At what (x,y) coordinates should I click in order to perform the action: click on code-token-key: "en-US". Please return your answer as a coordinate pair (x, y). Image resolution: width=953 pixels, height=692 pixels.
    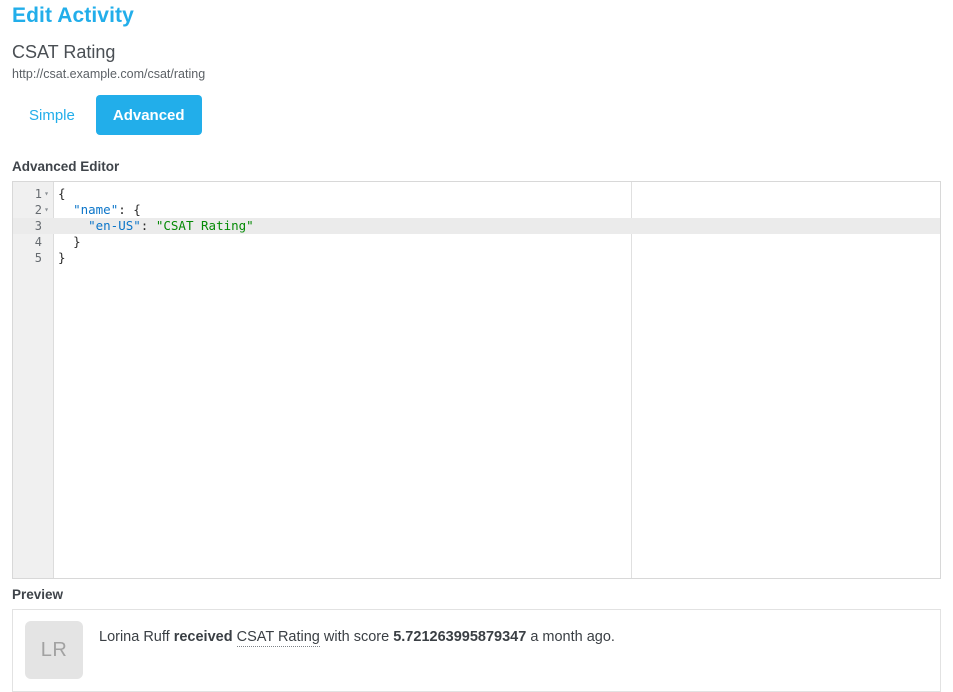
    Looking at the image, I should click on (114, 225).